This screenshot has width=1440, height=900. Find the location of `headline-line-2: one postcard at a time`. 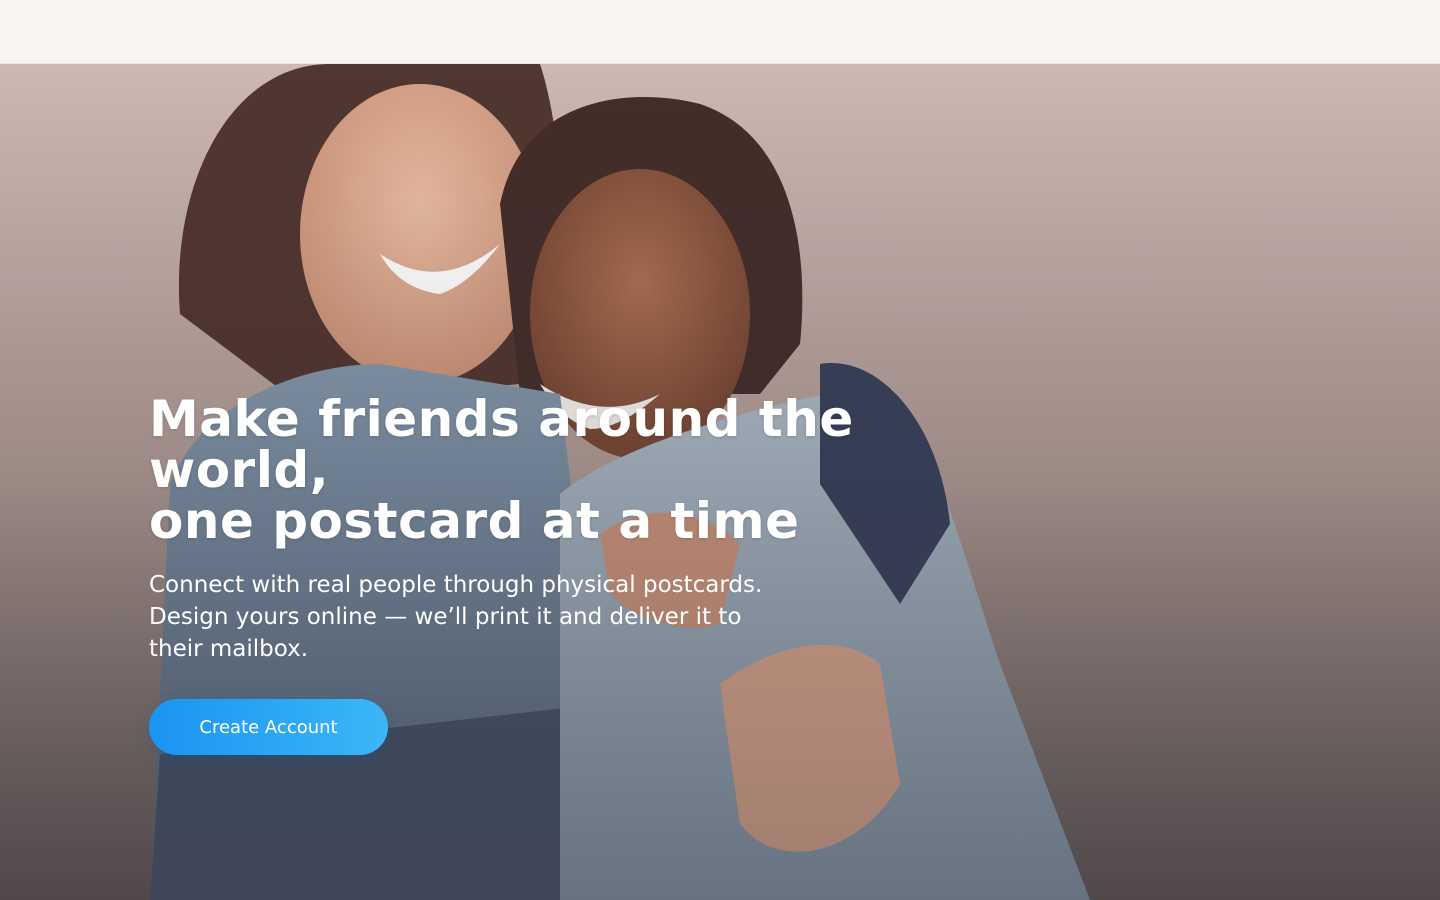

headline-line-2: one postcard at a time is located at coordinates (474, 521).